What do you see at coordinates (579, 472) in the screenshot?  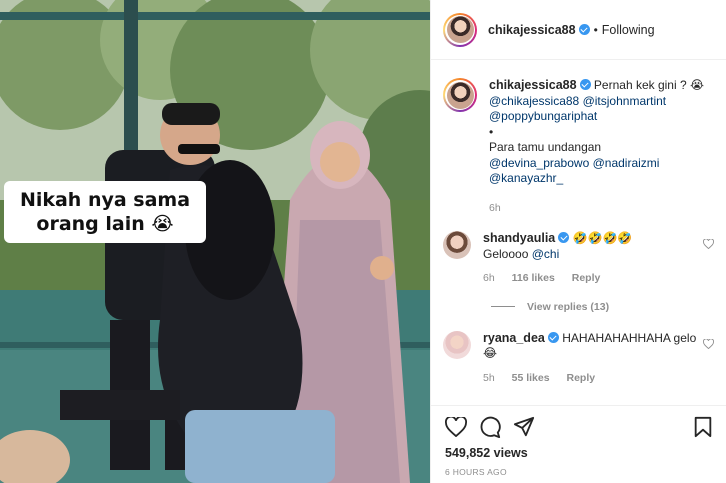 I see `post-timestamp: 6 HOURS AGO` at bounding box center [579, 472].